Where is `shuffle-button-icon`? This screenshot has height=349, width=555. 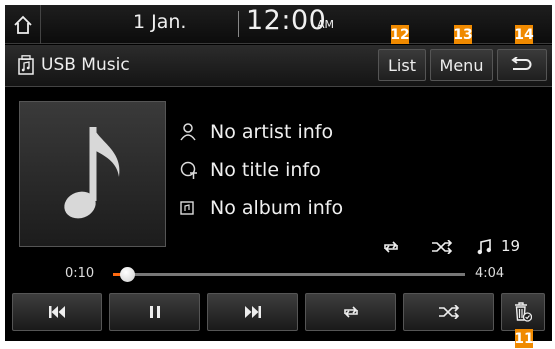
shuffle-button-icon is located at coordinates (448, 312).